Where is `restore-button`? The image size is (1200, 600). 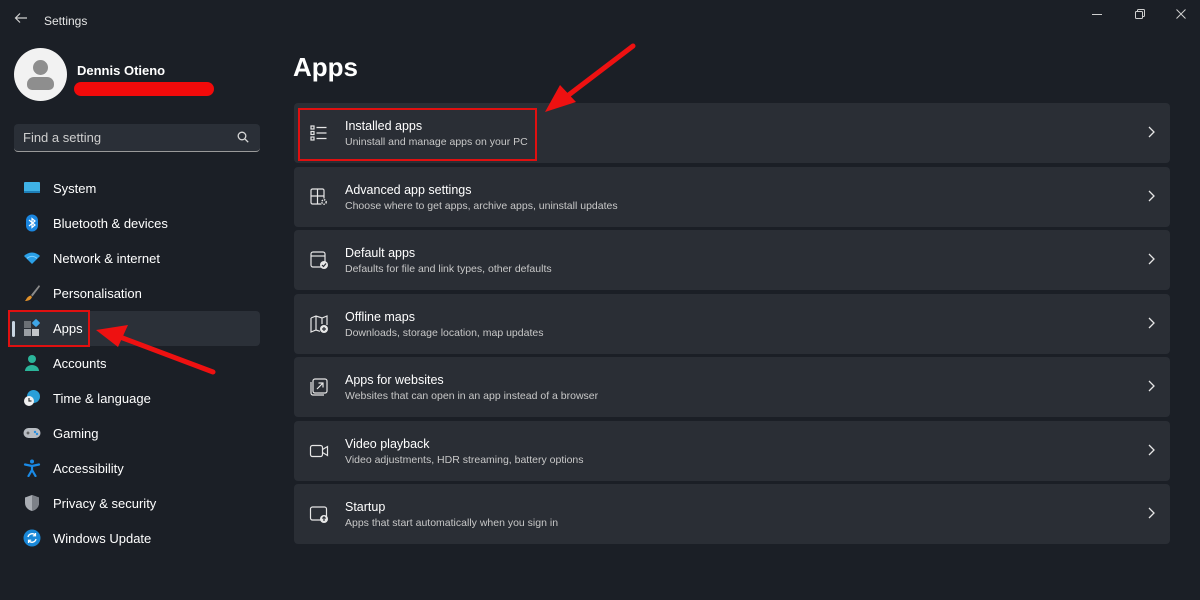 restore-button is located at coordinates (1140, 16).